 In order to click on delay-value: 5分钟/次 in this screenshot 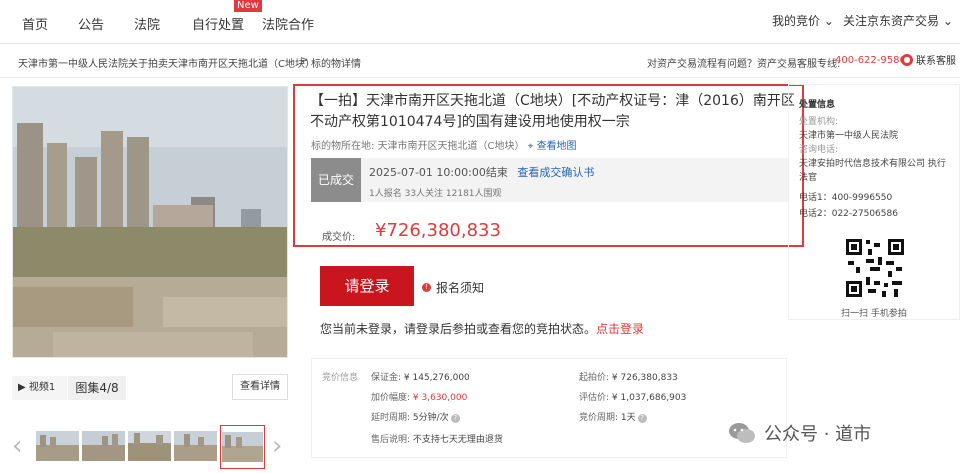, I will do `click(430, 418)`.